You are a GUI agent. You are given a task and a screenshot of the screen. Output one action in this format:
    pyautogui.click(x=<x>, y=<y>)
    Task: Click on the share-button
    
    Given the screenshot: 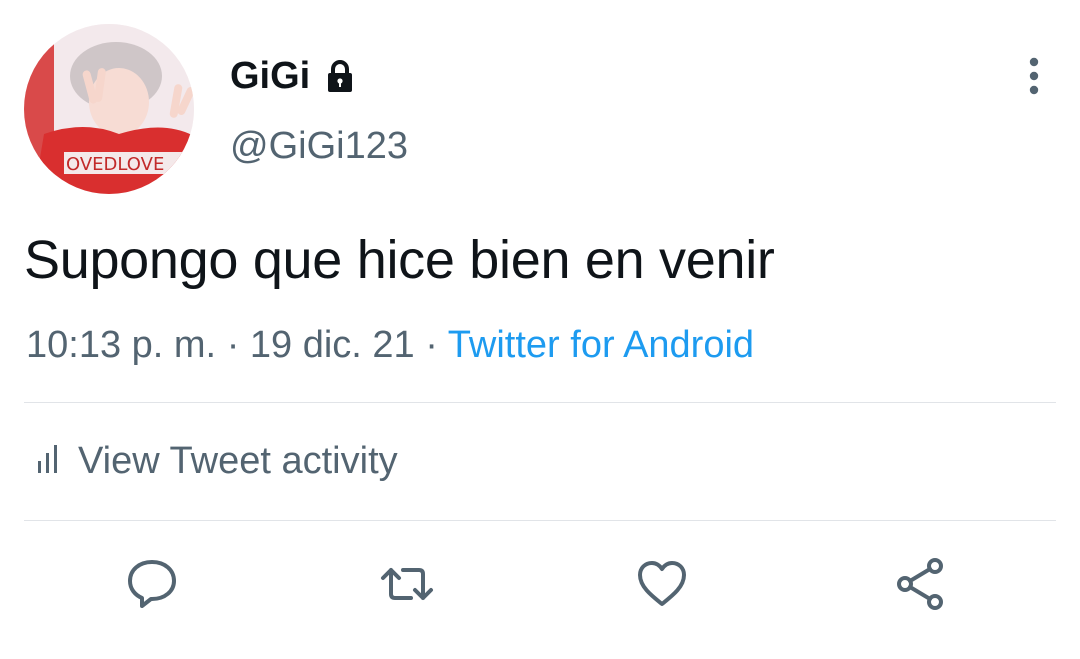 What is the action you would take?
    pyautogui.click(x=921, y=584)
    